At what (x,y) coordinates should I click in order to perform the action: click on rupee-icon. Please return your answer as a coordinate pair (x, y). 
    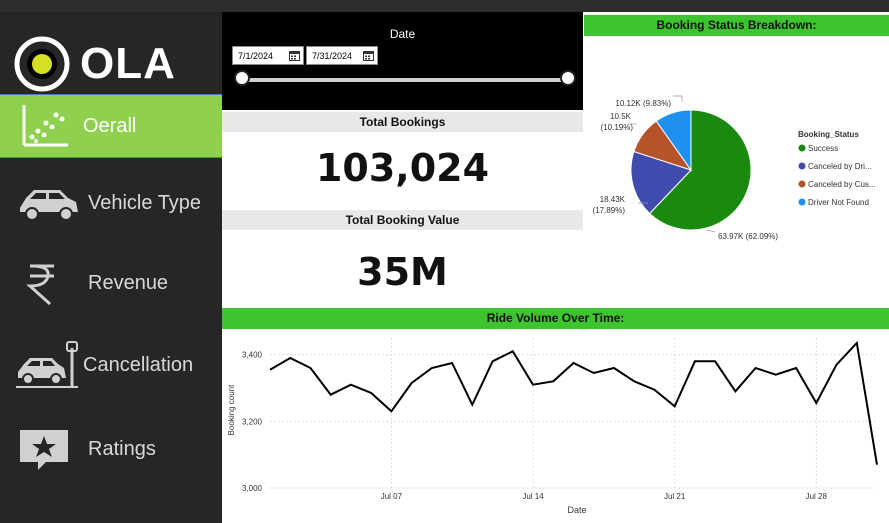
    Looking at the image, I should click on (40, 285).